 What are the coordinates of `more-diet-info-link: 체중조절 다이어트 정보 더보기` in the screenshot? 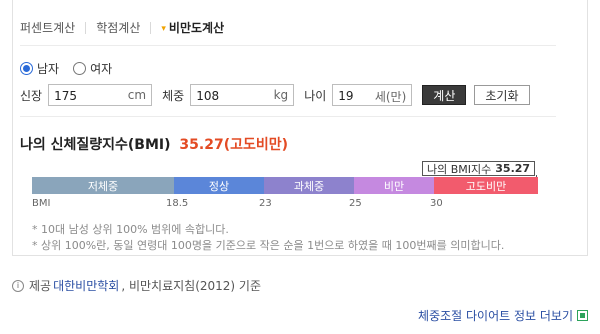 It's located at (503, 315).